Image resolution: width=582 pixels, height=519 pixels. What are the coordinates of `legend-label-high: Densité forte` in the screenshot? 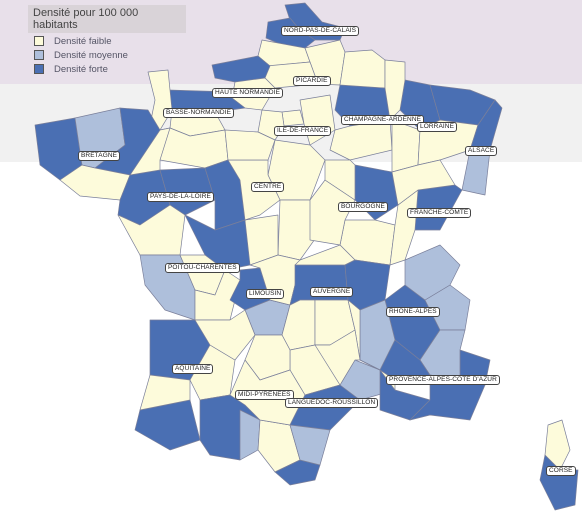 It's located at (81, 69).